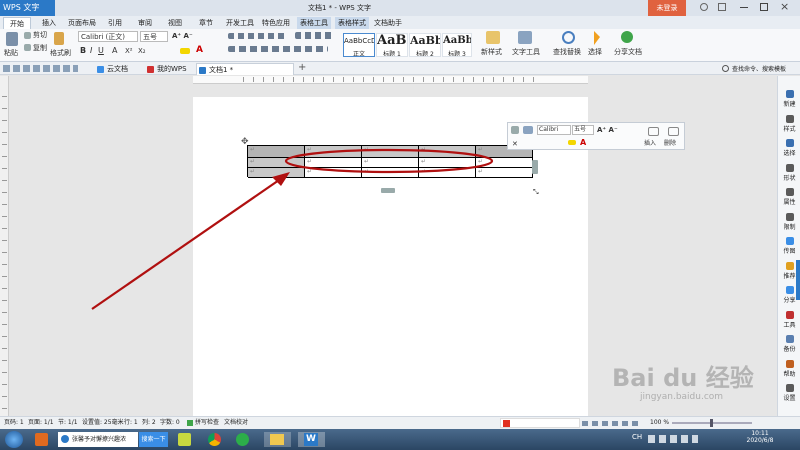 The height and width of the screenshot is (450, 800). I want to click on input-method-bar, so click(540, 423).